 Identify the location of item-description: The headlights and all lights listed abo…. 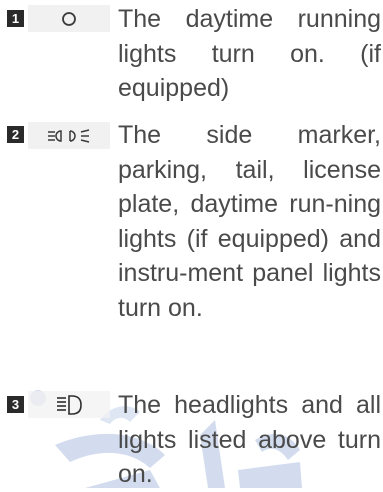
(249, 439).